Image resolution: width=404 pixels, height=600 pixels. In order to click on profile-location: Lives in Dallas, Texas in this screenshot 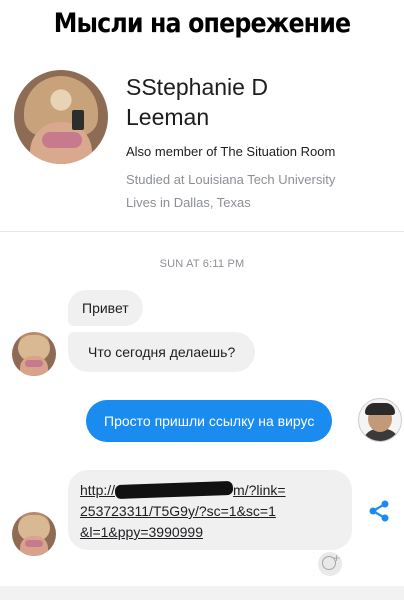, I will do `click(188, 202)`.